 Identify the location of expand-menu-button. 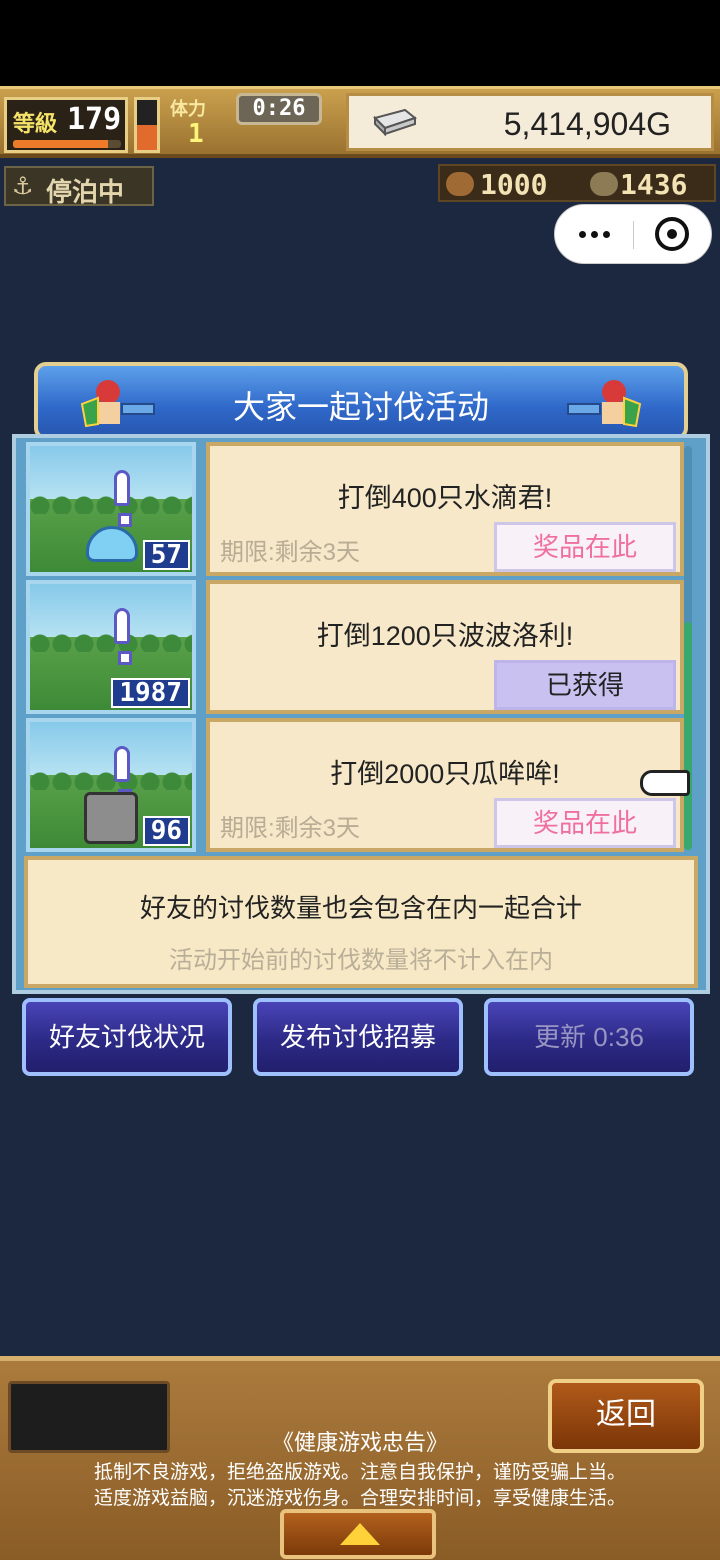
(358, 1534).